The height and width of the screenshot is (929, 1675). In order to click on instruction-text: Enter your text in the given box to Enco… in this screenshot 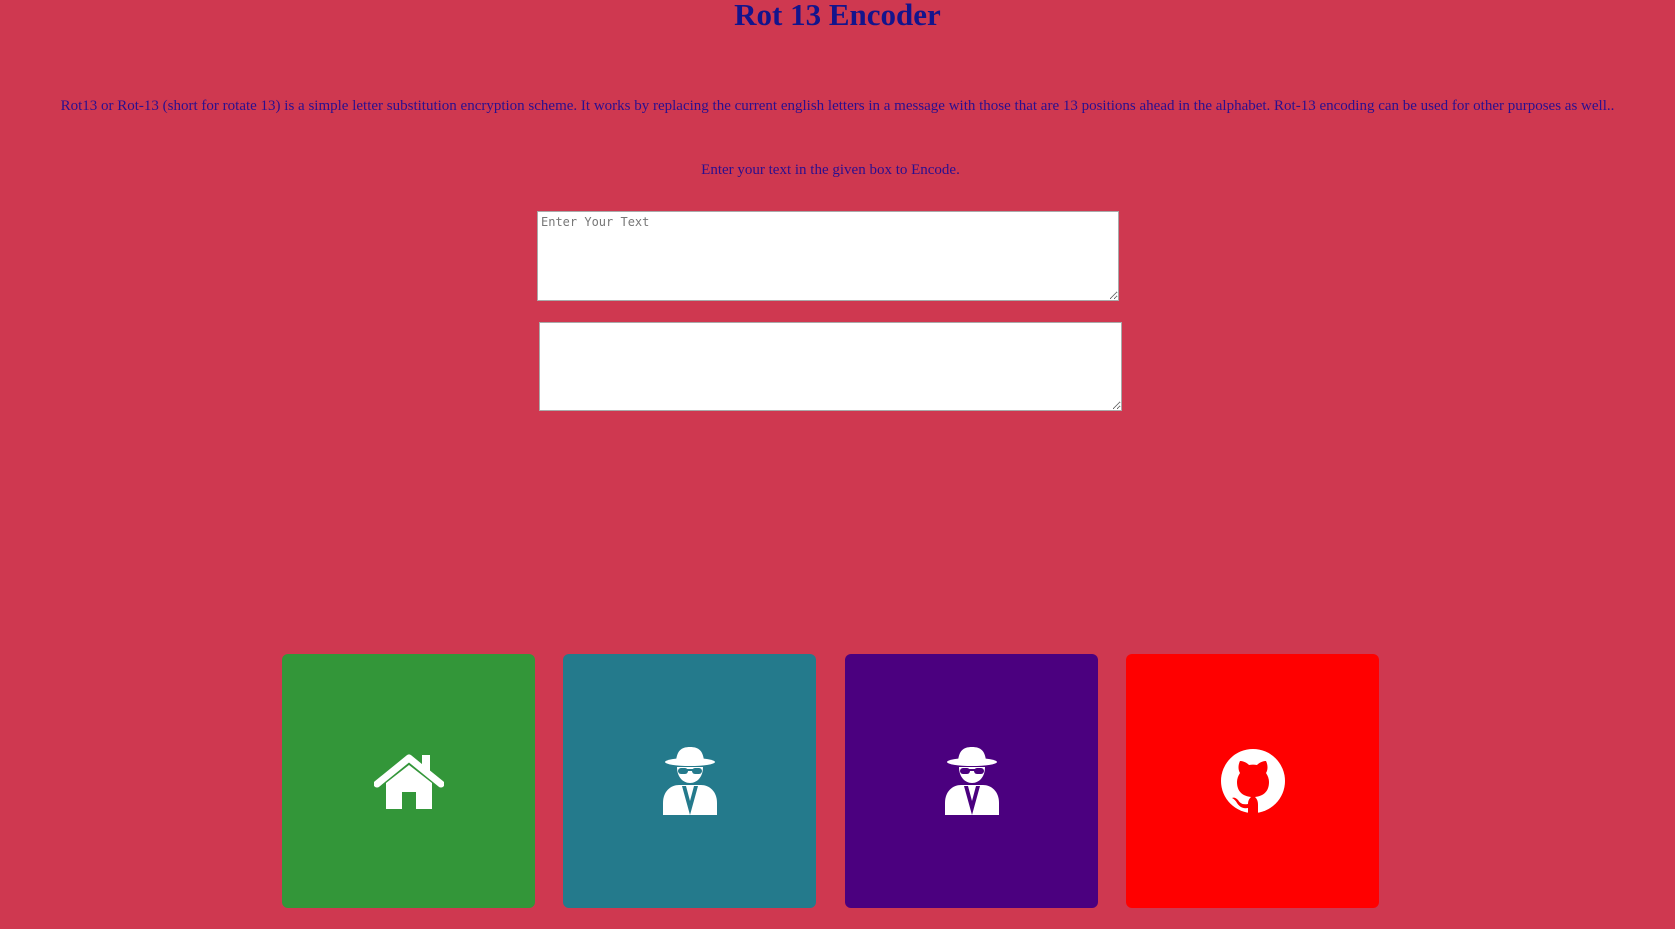, I will do `click(830, 170)`.